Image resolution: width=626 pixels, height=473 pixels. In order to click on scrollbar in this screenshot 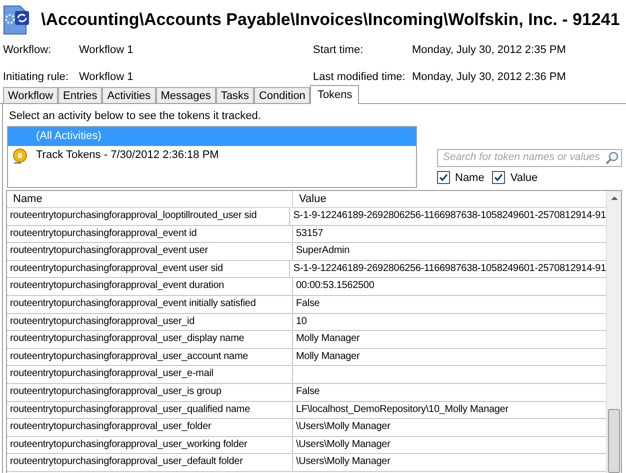, I will do `click(613, 332)`.